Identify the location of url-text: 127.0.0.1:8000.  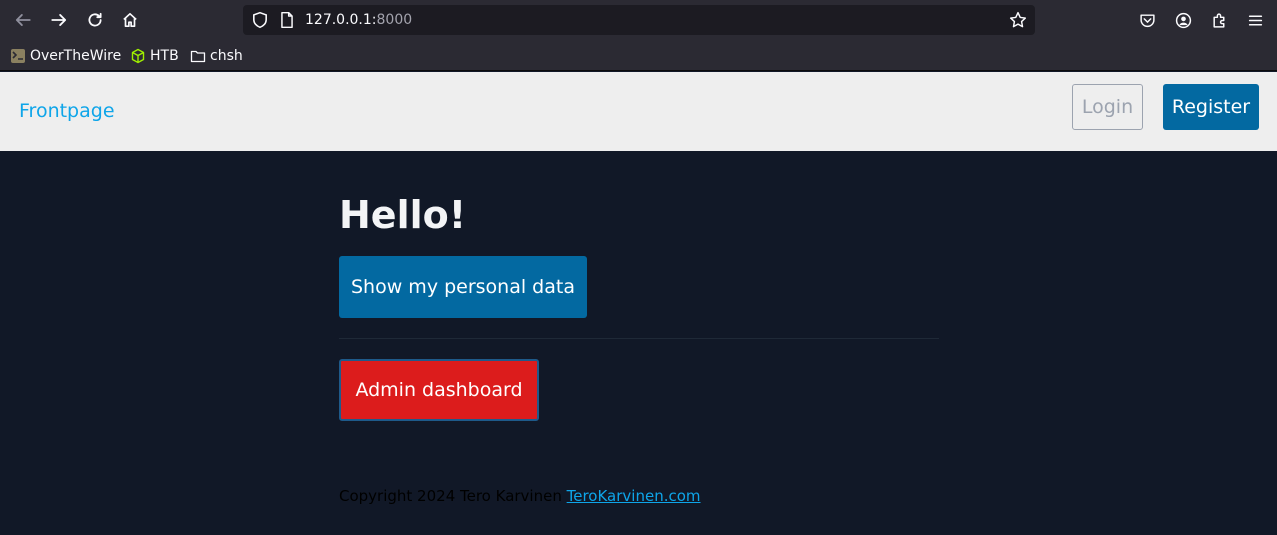
(358, 20).